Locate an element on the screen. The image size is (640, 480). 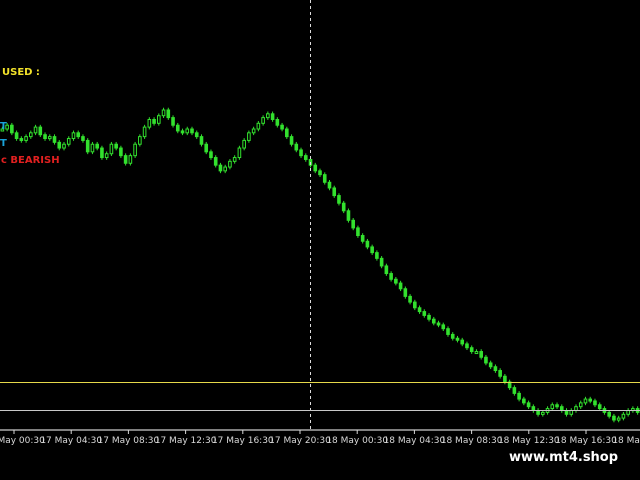
indicator-line-2: T is located at coordinates (3, 143).